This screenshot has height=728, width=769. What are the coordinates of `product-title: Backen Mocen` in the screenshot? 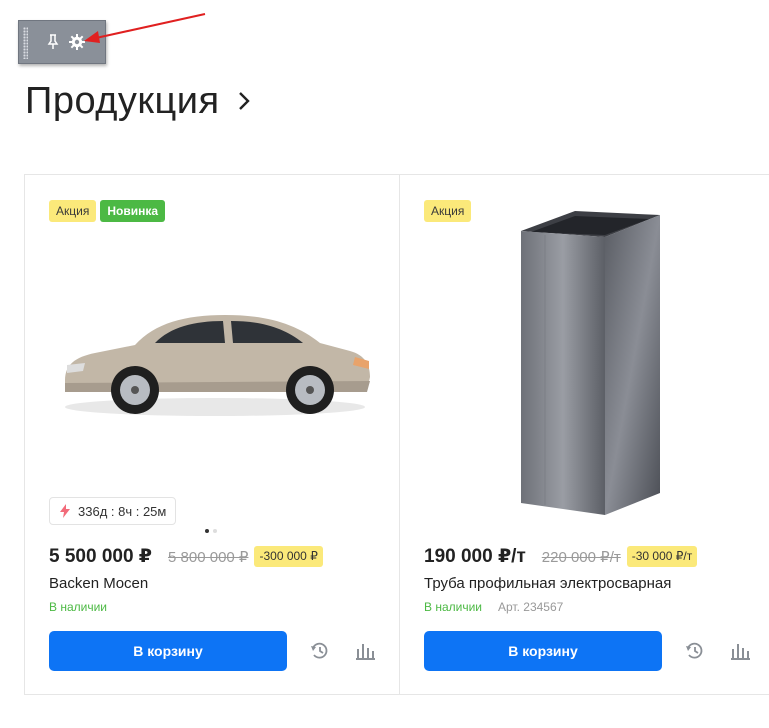 It's located at (98, 583).